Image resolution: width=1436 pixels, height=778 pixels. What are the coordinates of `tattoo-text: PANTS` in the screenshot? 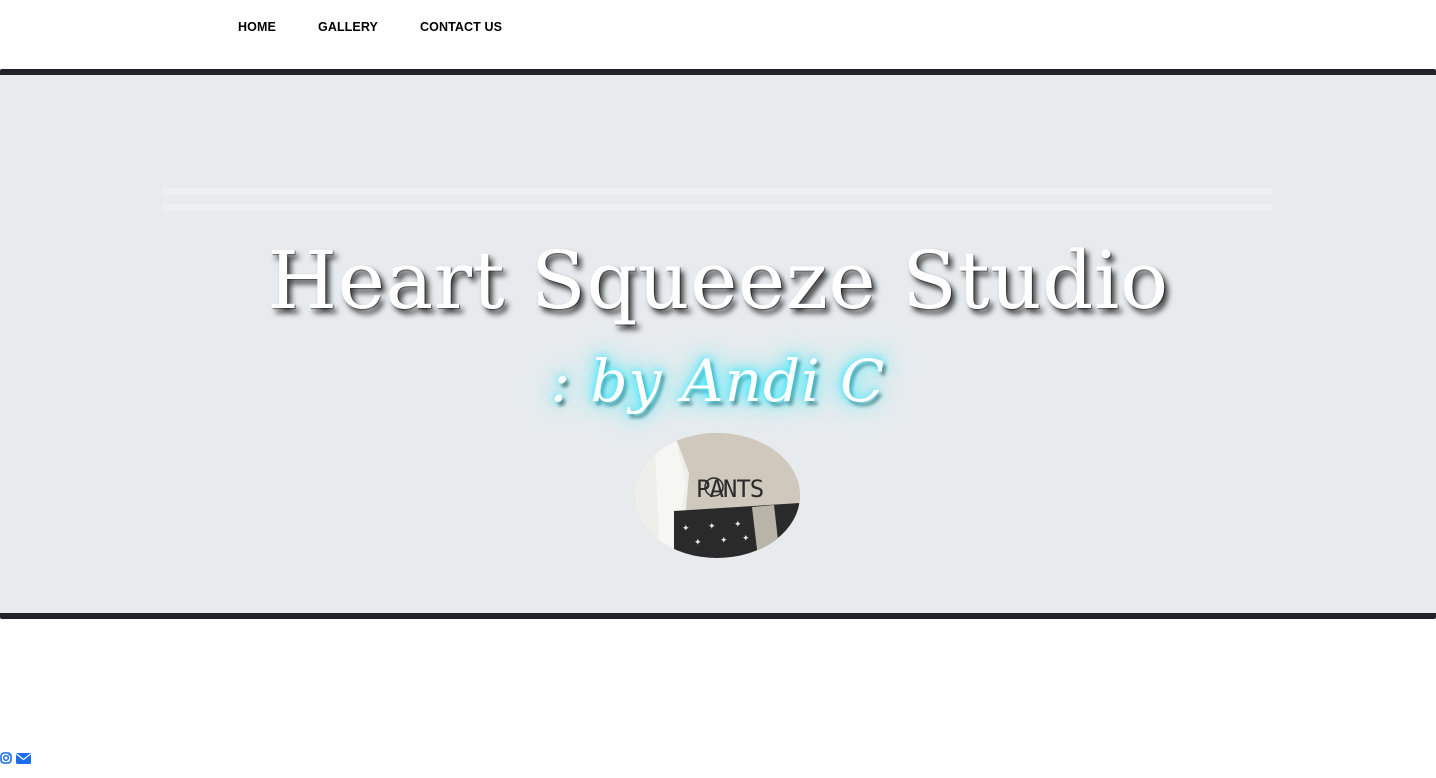 It's located at (729, 489).